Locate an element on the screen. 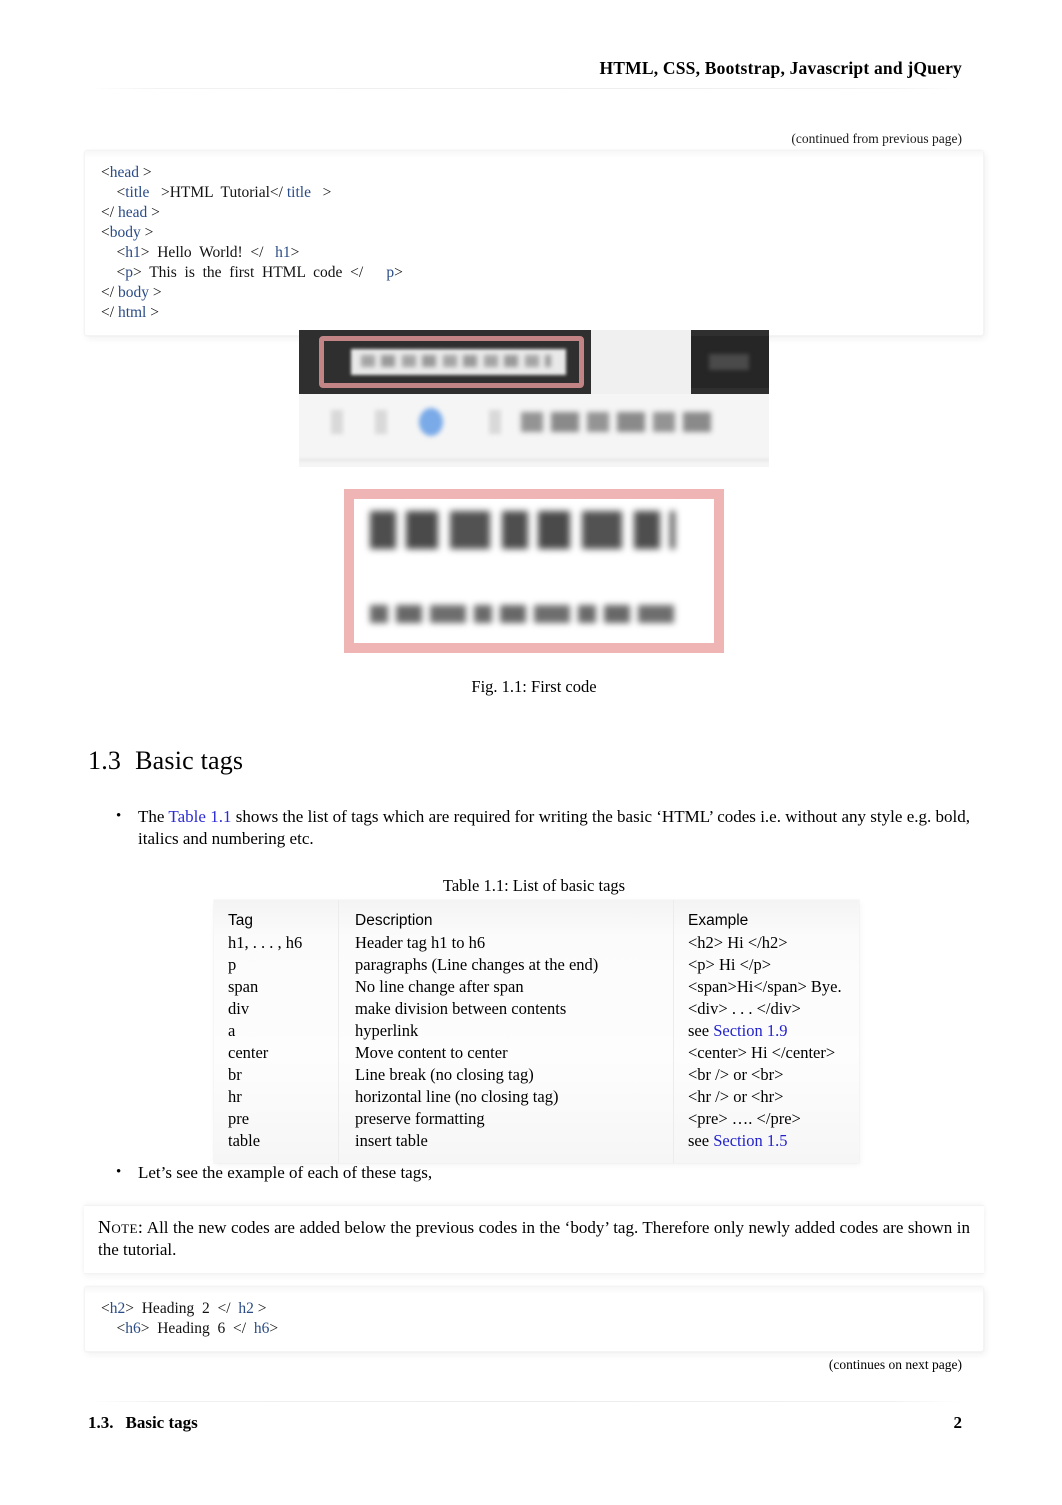 Image resolution: width=1062 pixels, height=1505 pixels. table-cell-tag: center is located at coordinates (248, 1052).